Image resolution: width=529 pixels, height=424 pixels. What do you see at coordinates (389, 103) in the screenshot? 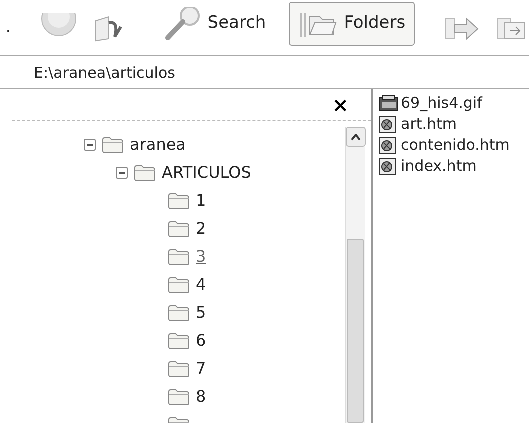
I see `image-file-icon` at bounding box center [389, 103].